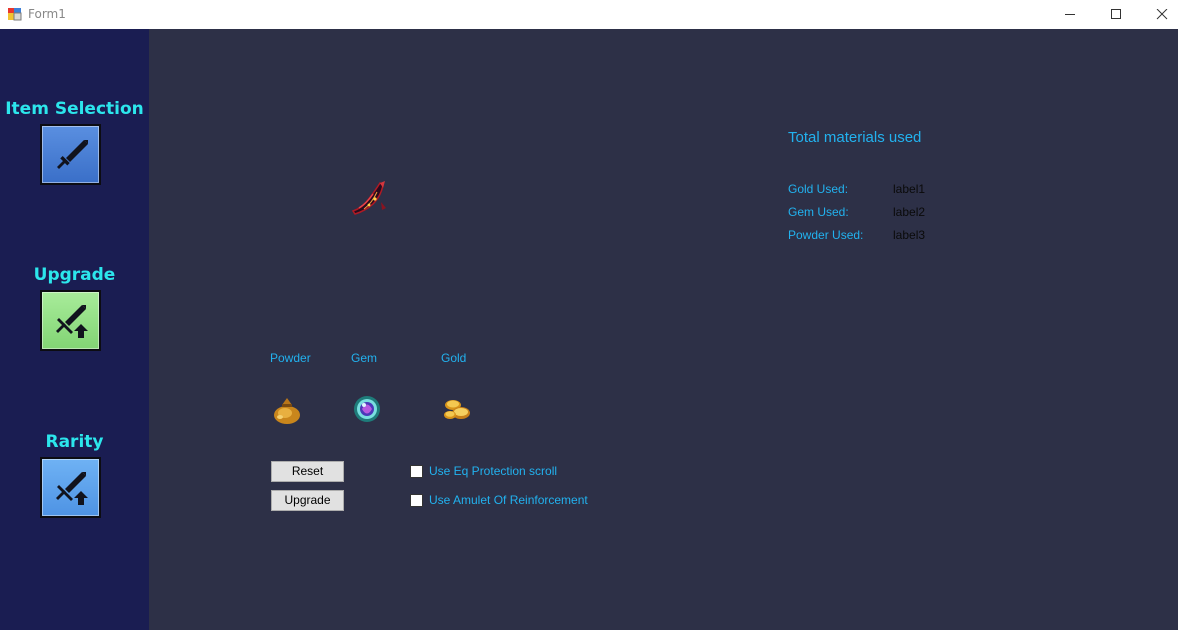 Image resolution: width=1178 pixels, height=630 pixels. I want to click on item-selection-button, so click(70, 154).